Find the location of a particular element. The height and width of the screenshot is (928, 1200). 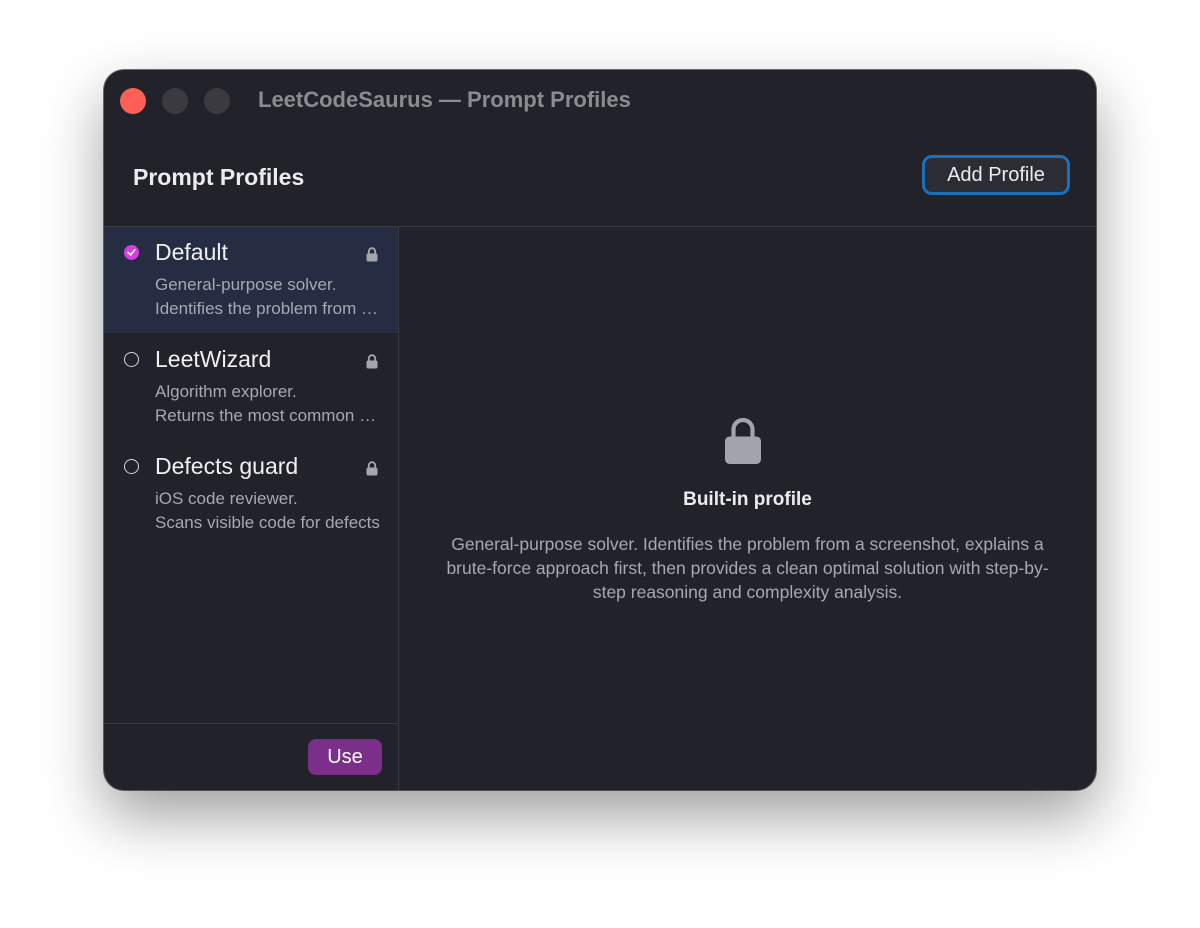

profile-description-line: General-purpose solver. is located at coordinates (246, 284).